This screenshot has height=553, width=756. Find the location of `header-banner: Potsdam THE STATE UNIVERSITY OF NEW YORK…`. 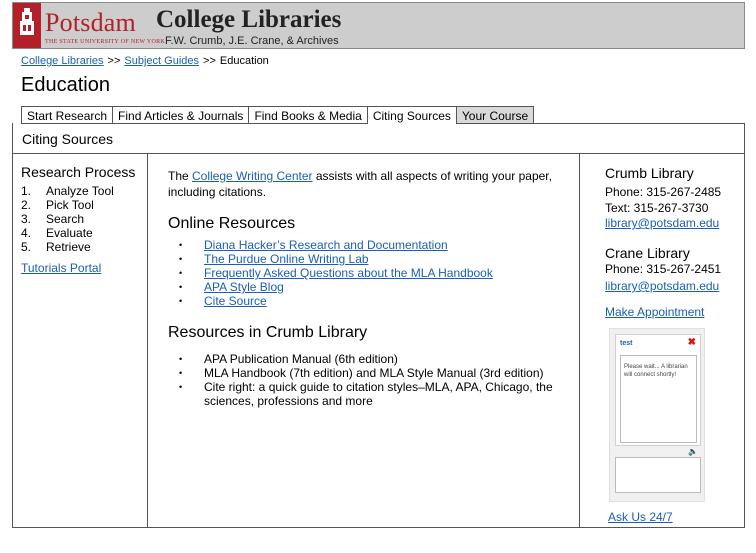

header-banner: Potsdam THE STATE UNIVERSITY OF NEW YORK… is located at coordinates (378, 25).